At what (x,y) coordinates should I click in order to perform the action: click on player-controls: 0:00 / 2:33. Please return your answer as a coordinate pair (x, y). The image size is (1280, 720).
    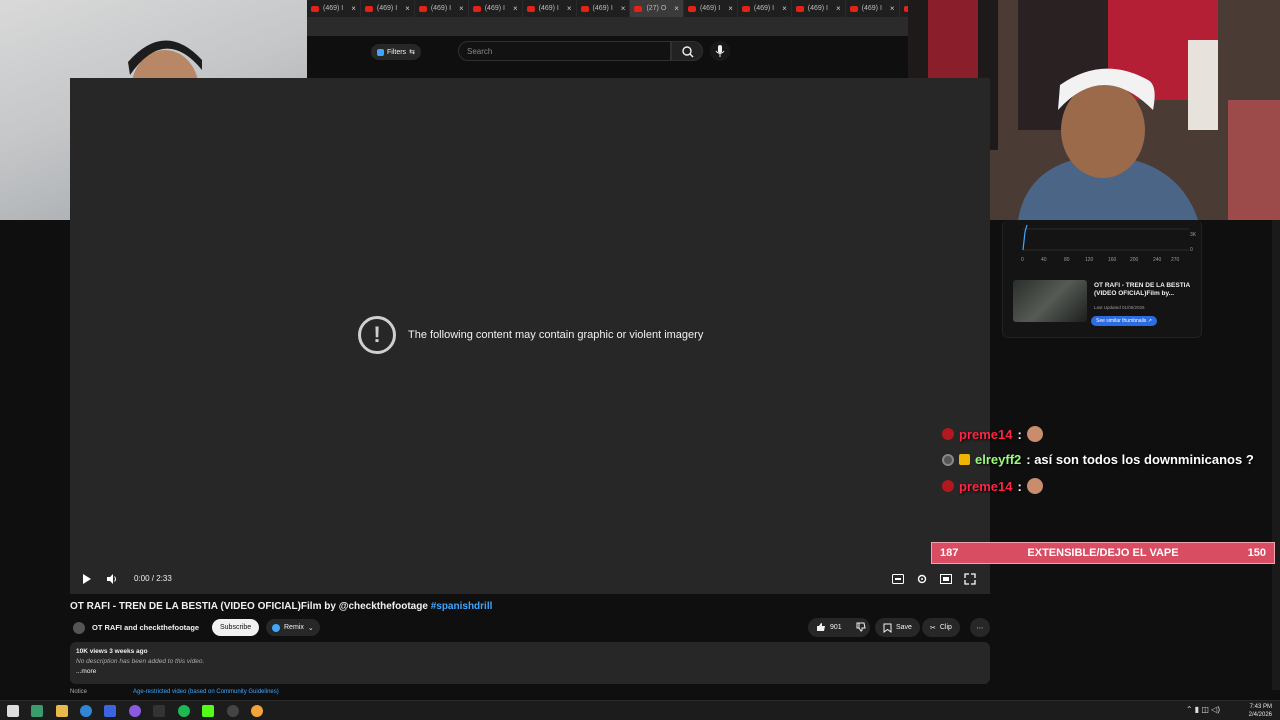
    Looking at the image, I should click on (530, 579).